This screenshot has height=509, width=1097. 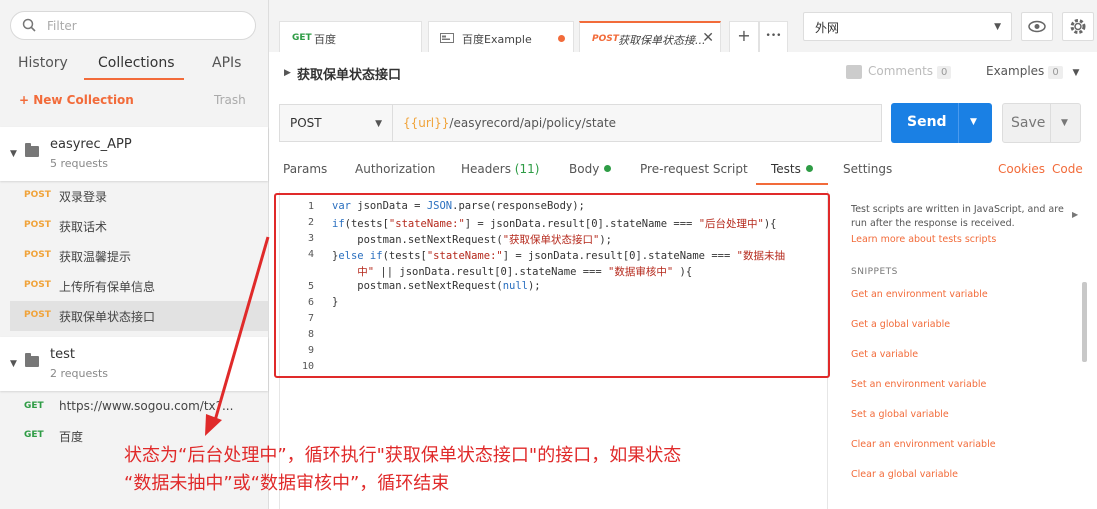 What do you see at coordinates (904, 474) in the screenshot?
I see `snippet-link: Clear a global variable` at bounding box center [904, 474].